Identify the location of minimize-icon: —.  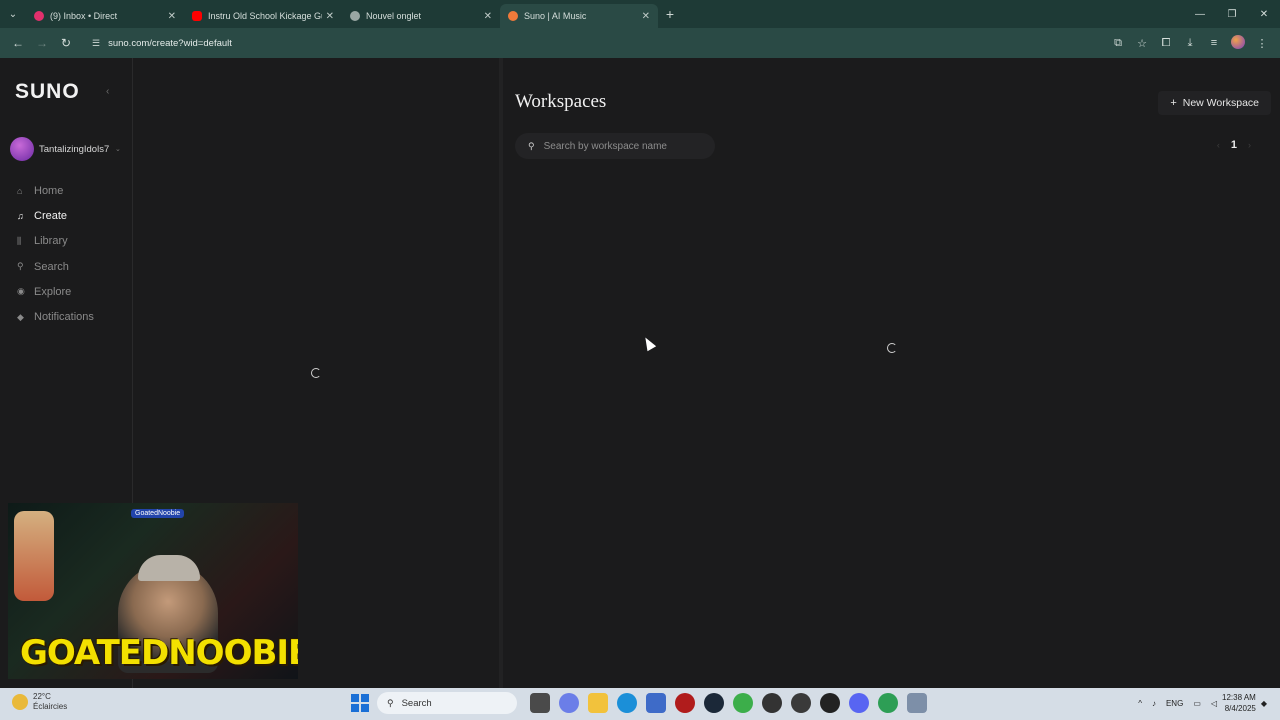
(1200, 14).